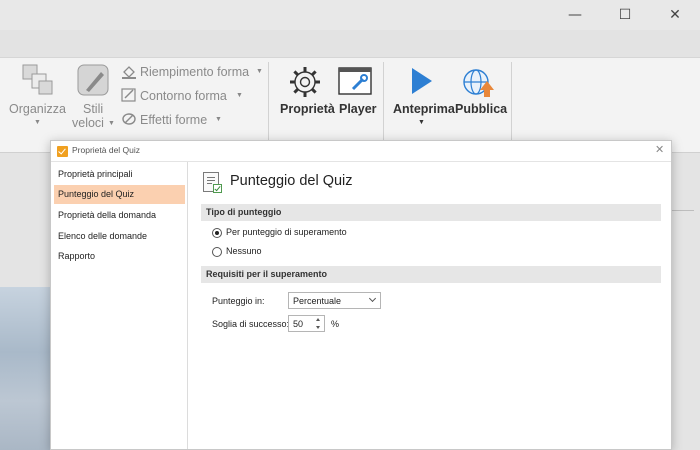  What do you see at coordinates (675, 15) in the screenshot?
I see `close-window-button: ✕` at bounding box center [675, 15].